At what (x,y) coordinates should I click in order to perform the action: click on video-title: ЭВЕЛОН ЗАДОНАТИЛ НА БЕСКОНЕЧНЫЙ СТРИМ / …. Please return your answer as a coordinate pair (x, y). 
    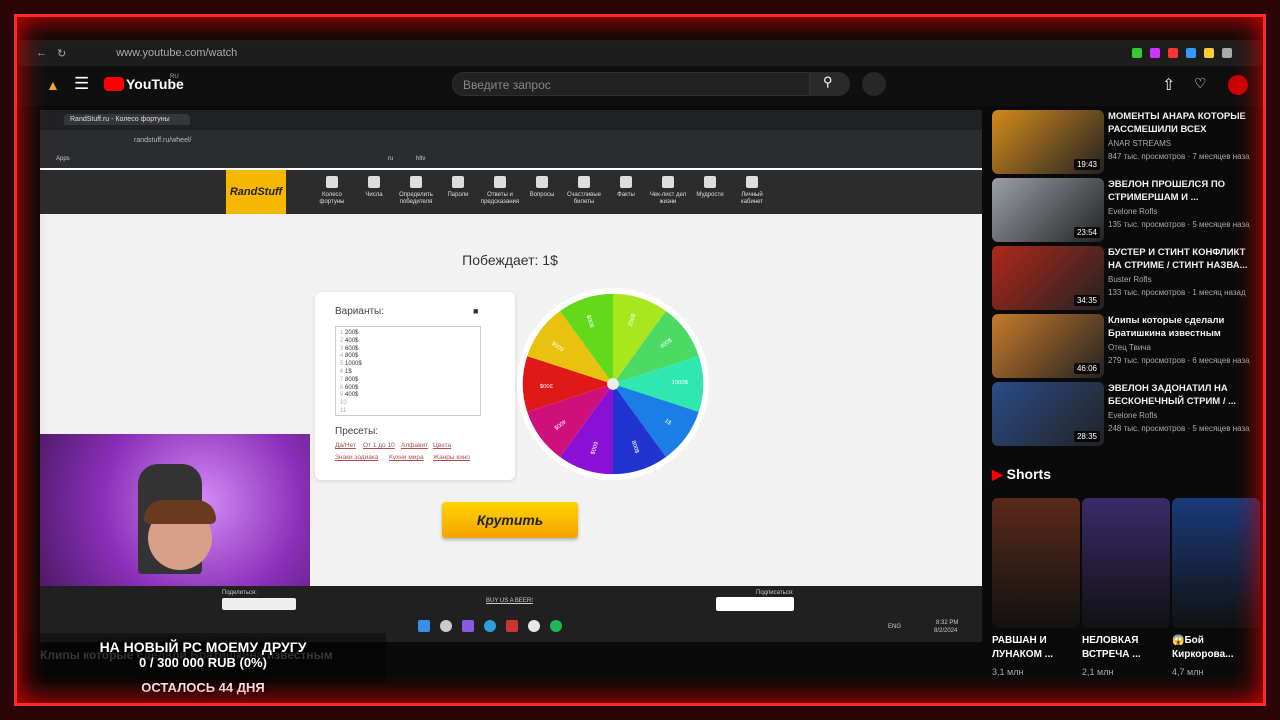
    Looking at the image, I should click on (1179, 395).